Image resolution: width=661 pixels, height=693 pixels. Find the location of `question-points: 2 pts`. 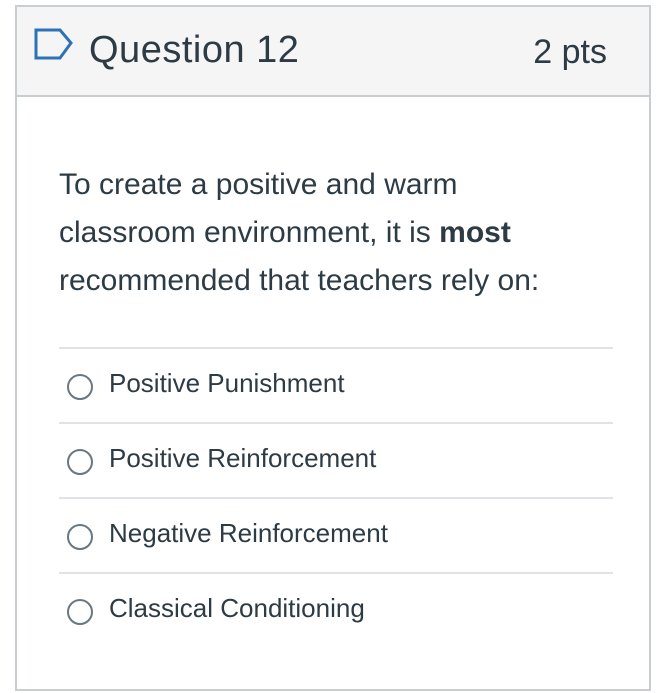

question-points: 2 pts is located at coordinates (570, 52).